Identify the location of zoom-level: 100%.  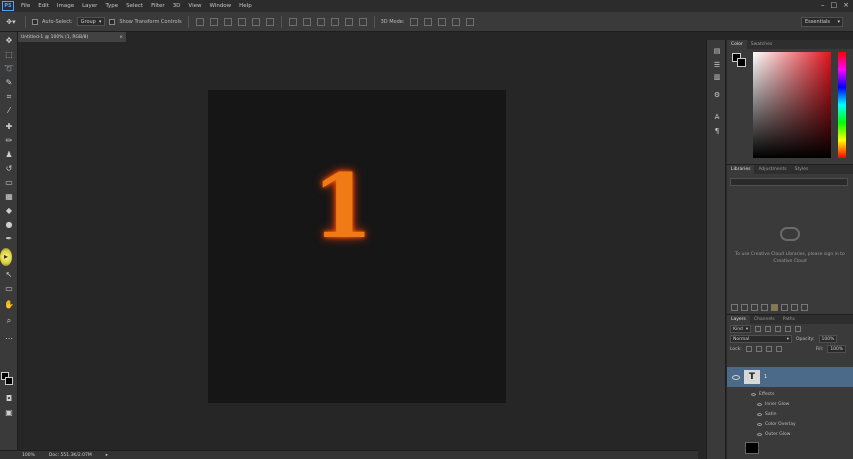
(28, 455).